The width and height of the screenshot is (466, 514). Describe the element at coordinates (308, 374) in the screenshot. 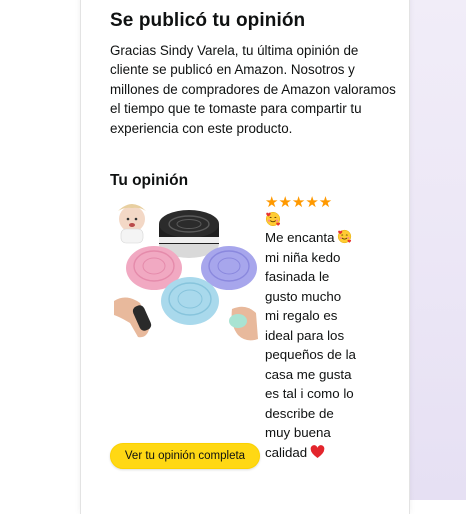

I see `review-line: casa me gusta` at that location.